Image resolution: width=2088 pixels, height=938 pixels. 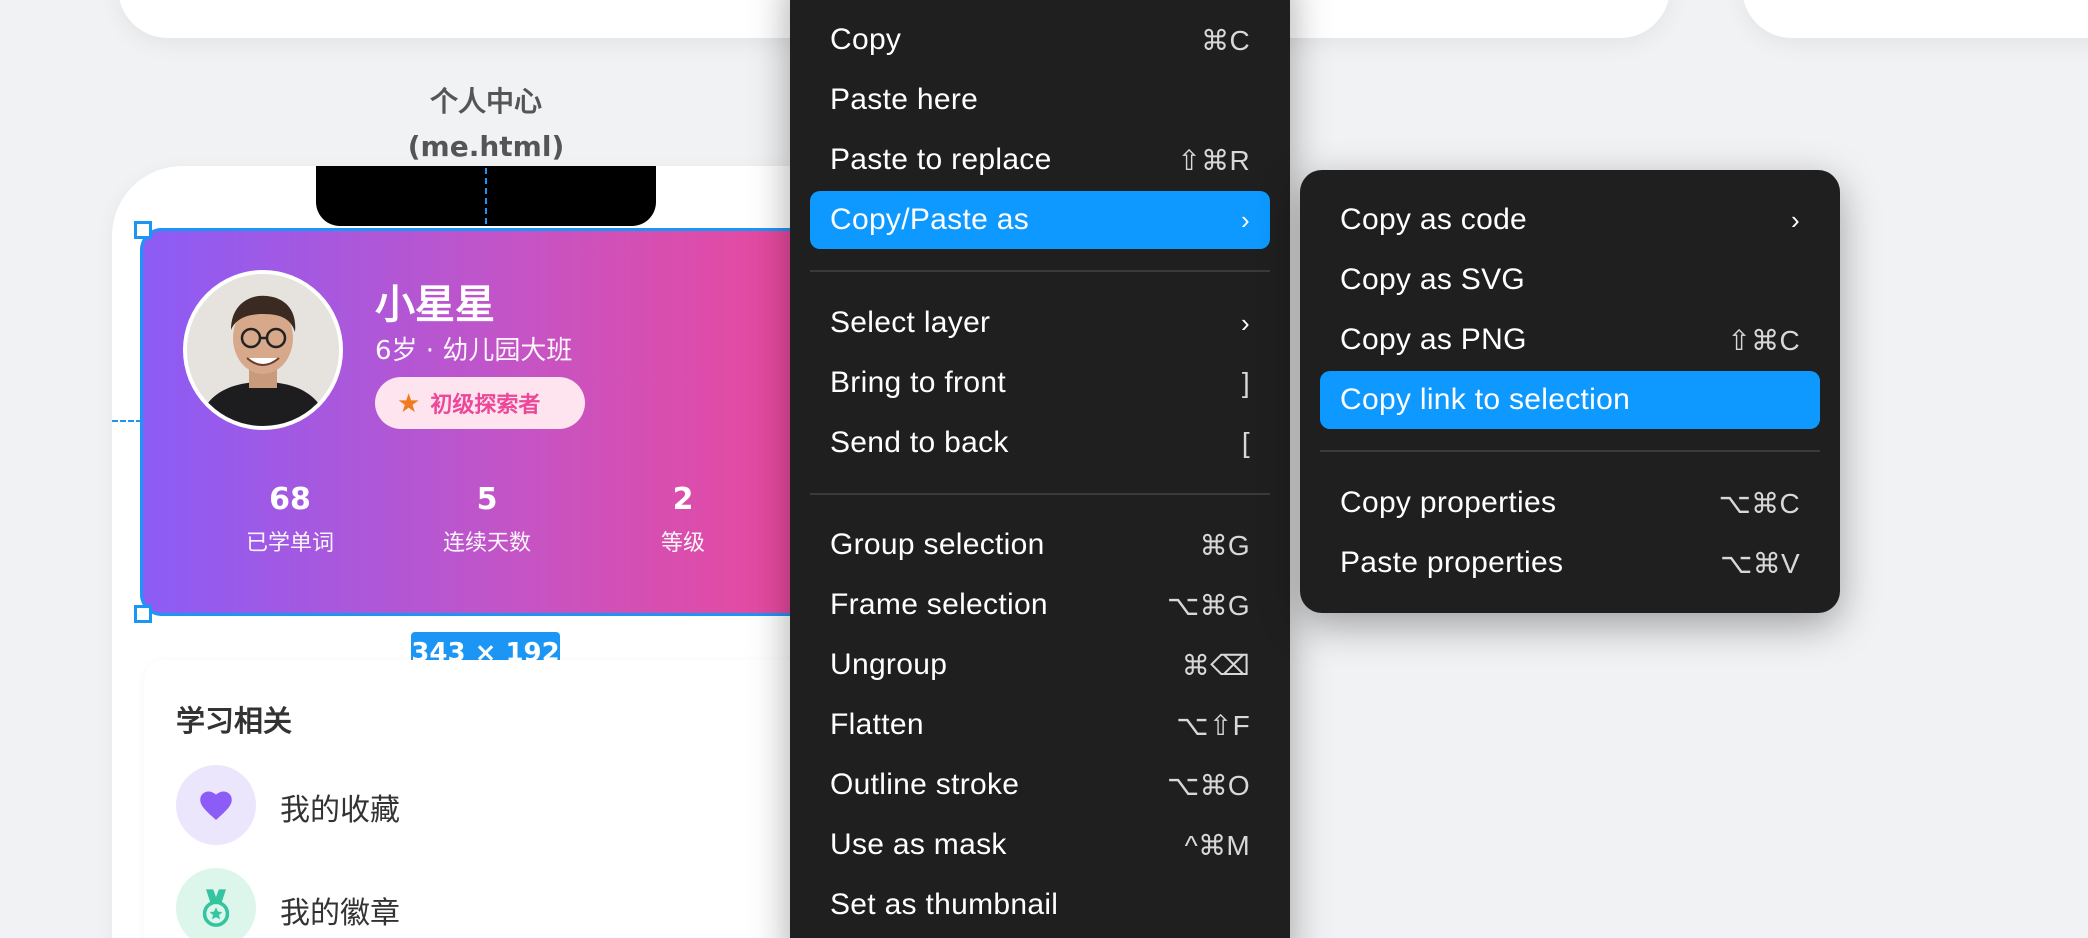 I want to click on menu-item-shortcut: ], so click(x=1245, y=382).